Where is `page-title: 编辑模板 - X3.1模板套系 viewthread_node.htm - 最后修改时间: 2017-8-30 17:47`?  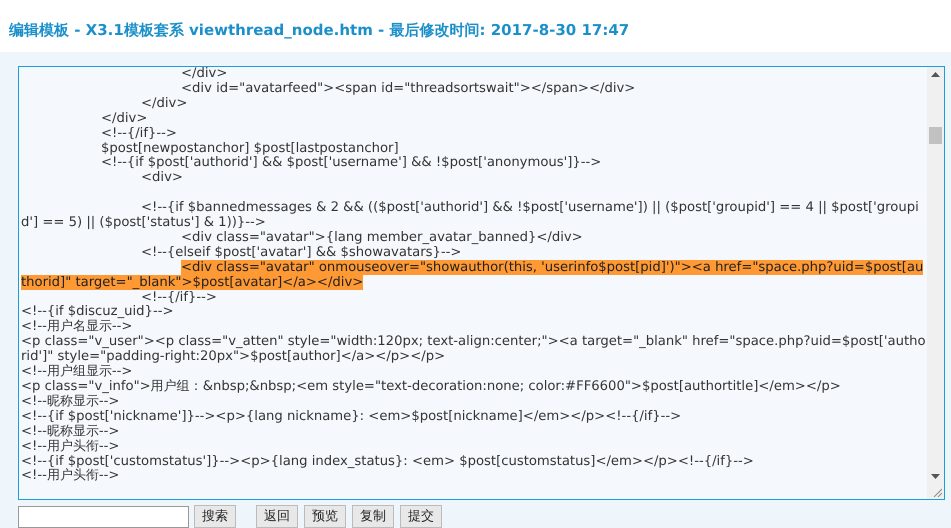
page-title: 编辑模板 - X3.1模板套系 viewthread_node.htm - 最后修改时间: 2017-8-30 17:47 is located at coordinates (319, 30).